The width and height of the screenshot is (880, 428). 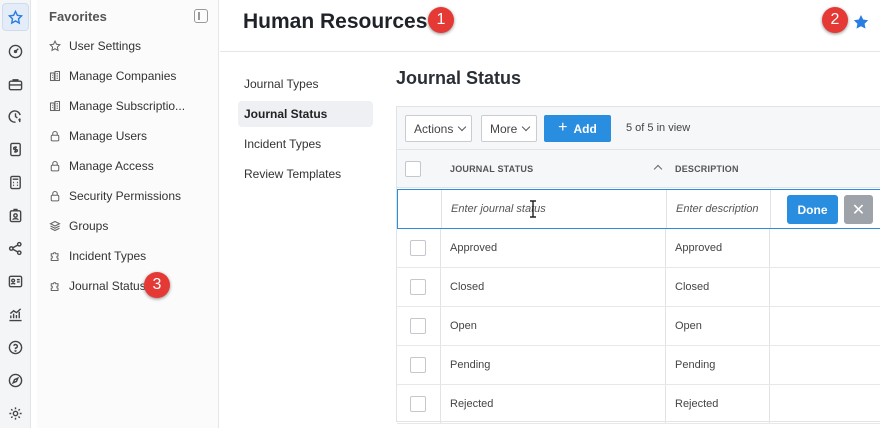 I want to click on table-header: JOURNAL STATUS DESCRIPTION, so click(x=638, y=169).